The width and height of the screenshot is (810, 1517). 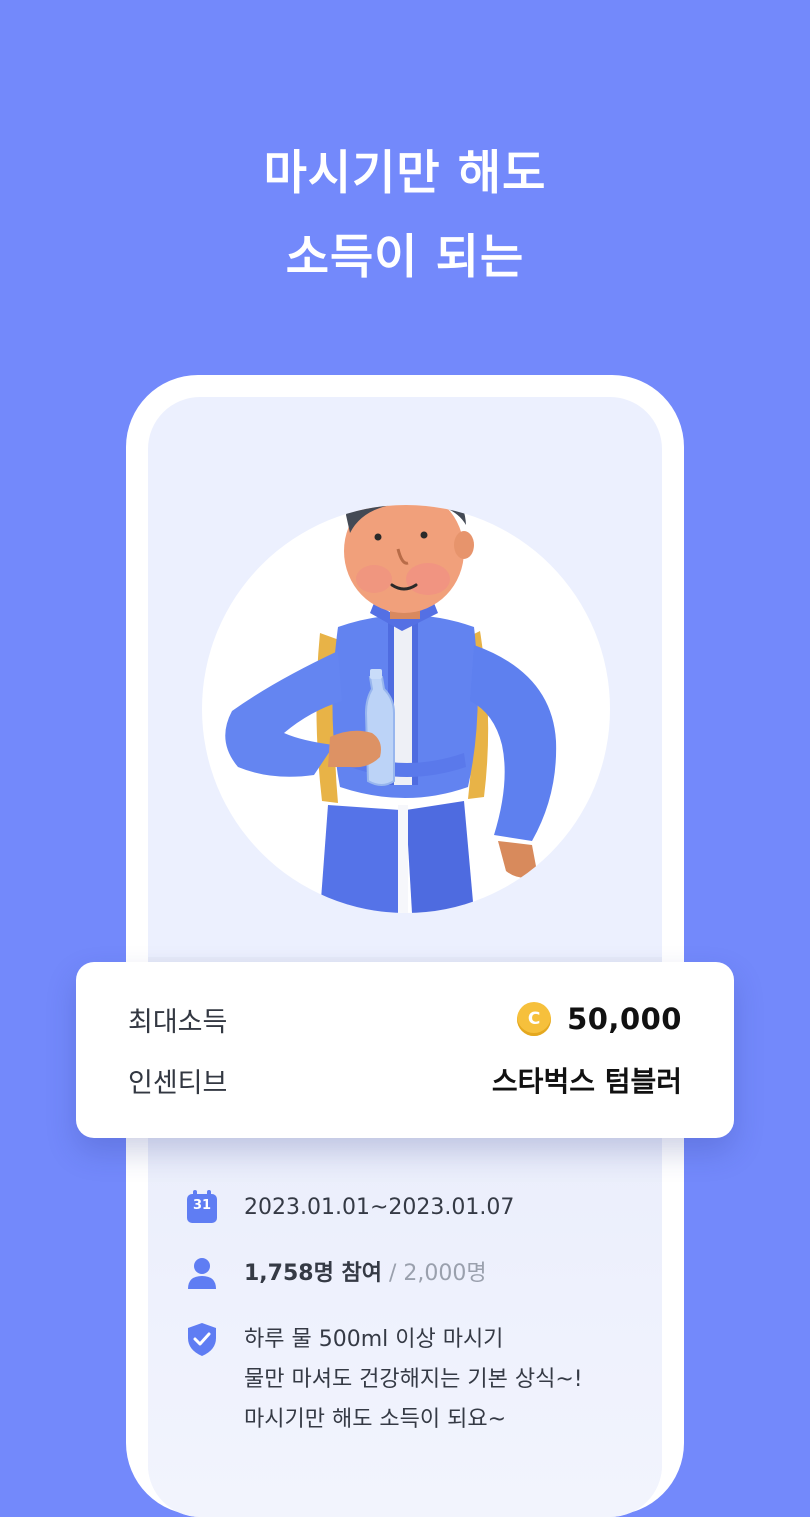 I want to click on incentive-value: 스타벅스 텀블러, so click(x=586, y=1081).